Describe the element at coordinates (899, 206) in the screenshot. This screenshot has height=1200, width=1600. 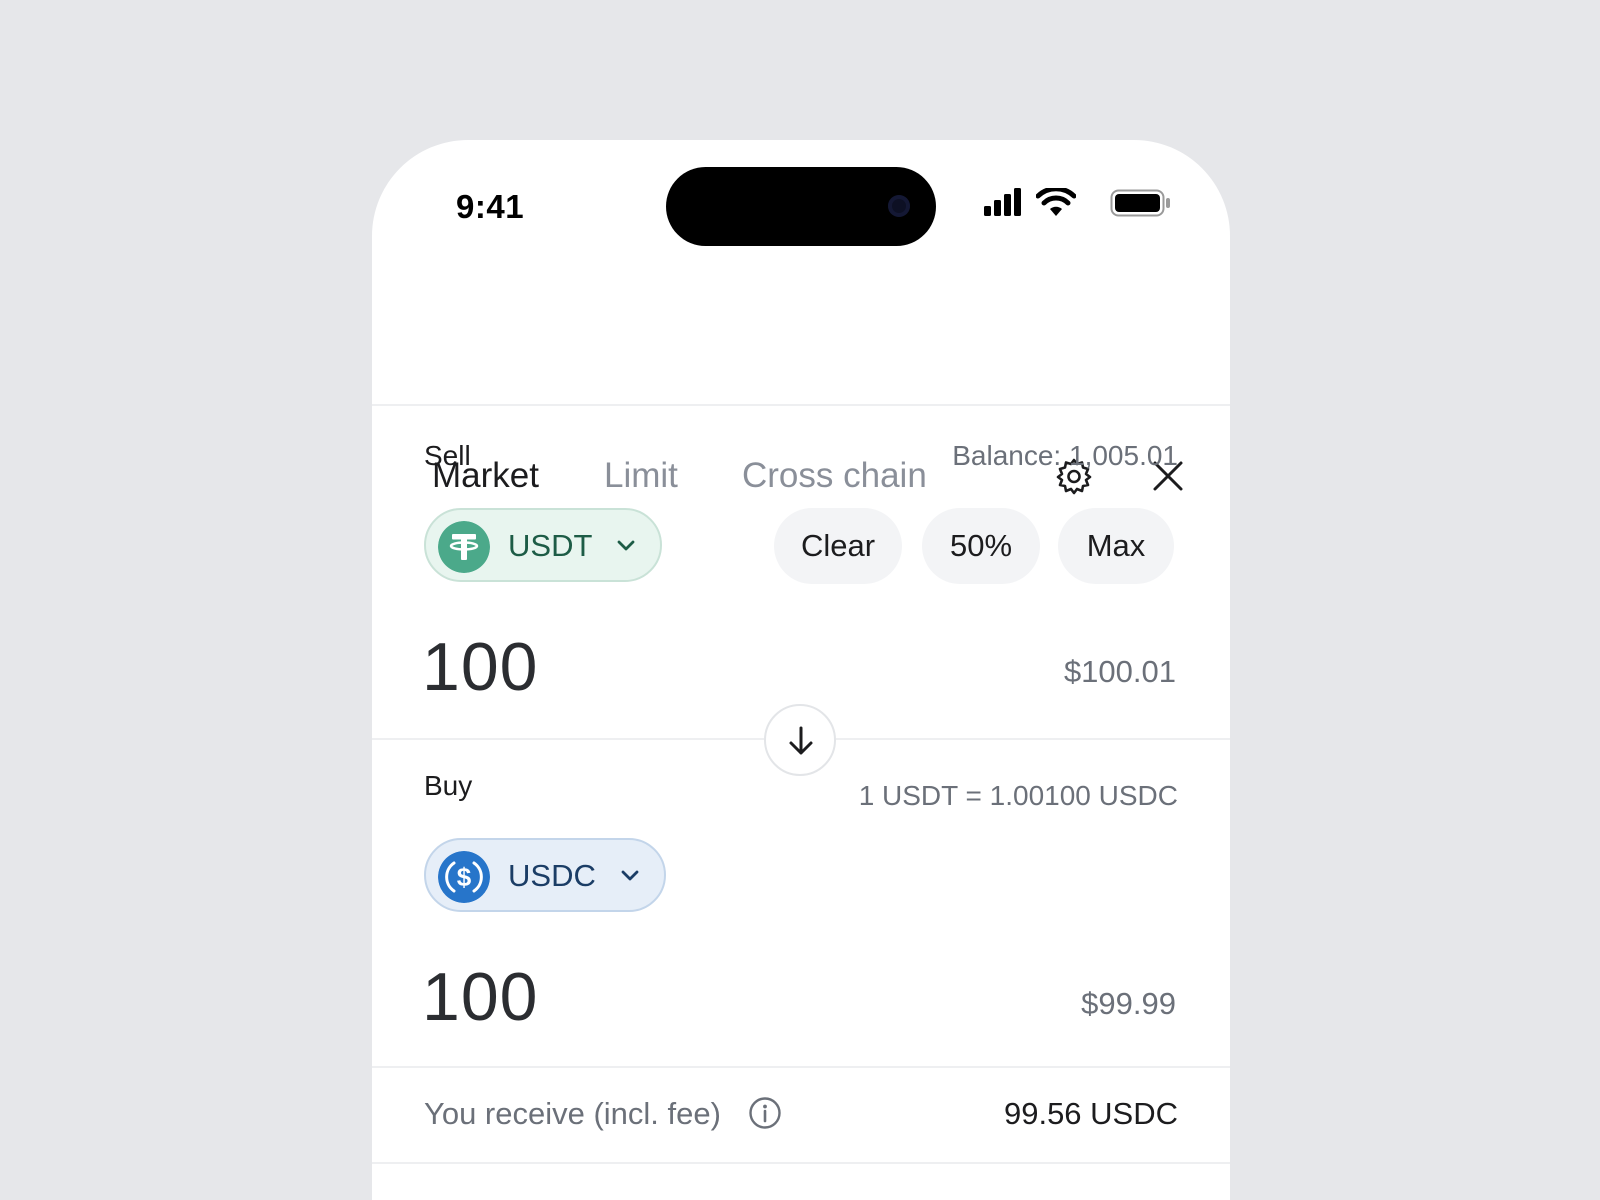
I see `camera-icon` at that location.